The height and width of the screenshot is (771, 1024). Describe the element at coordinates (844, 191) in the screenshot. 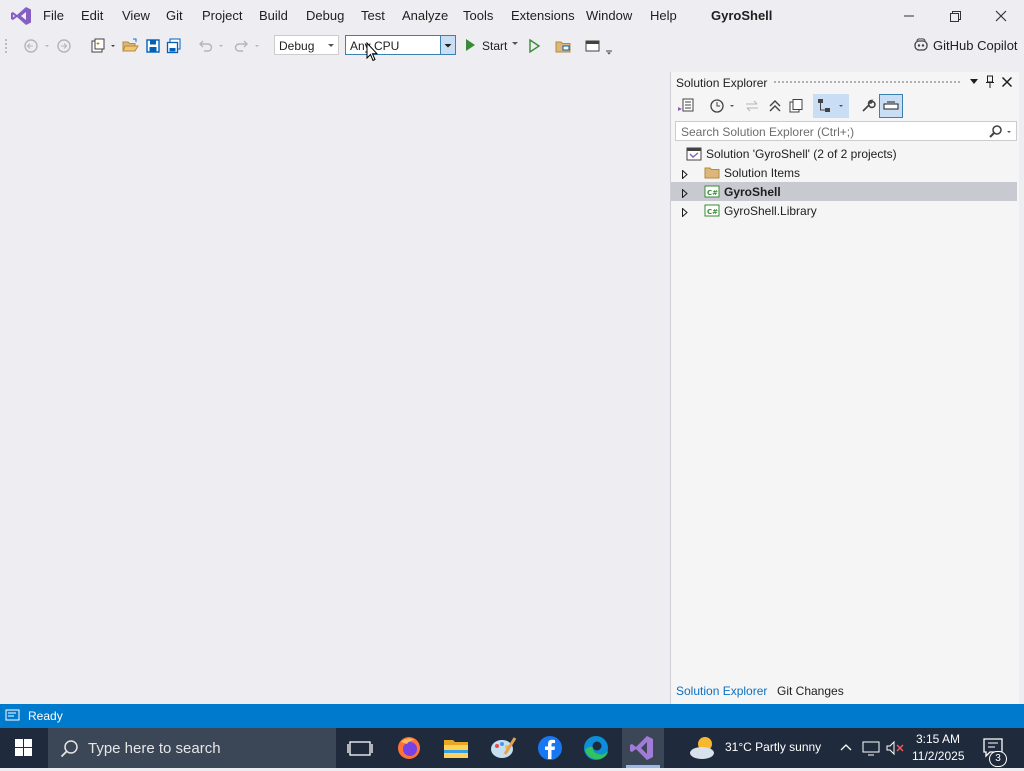

I see `tree-item-gyroshell: C# GyroShell` at that location.